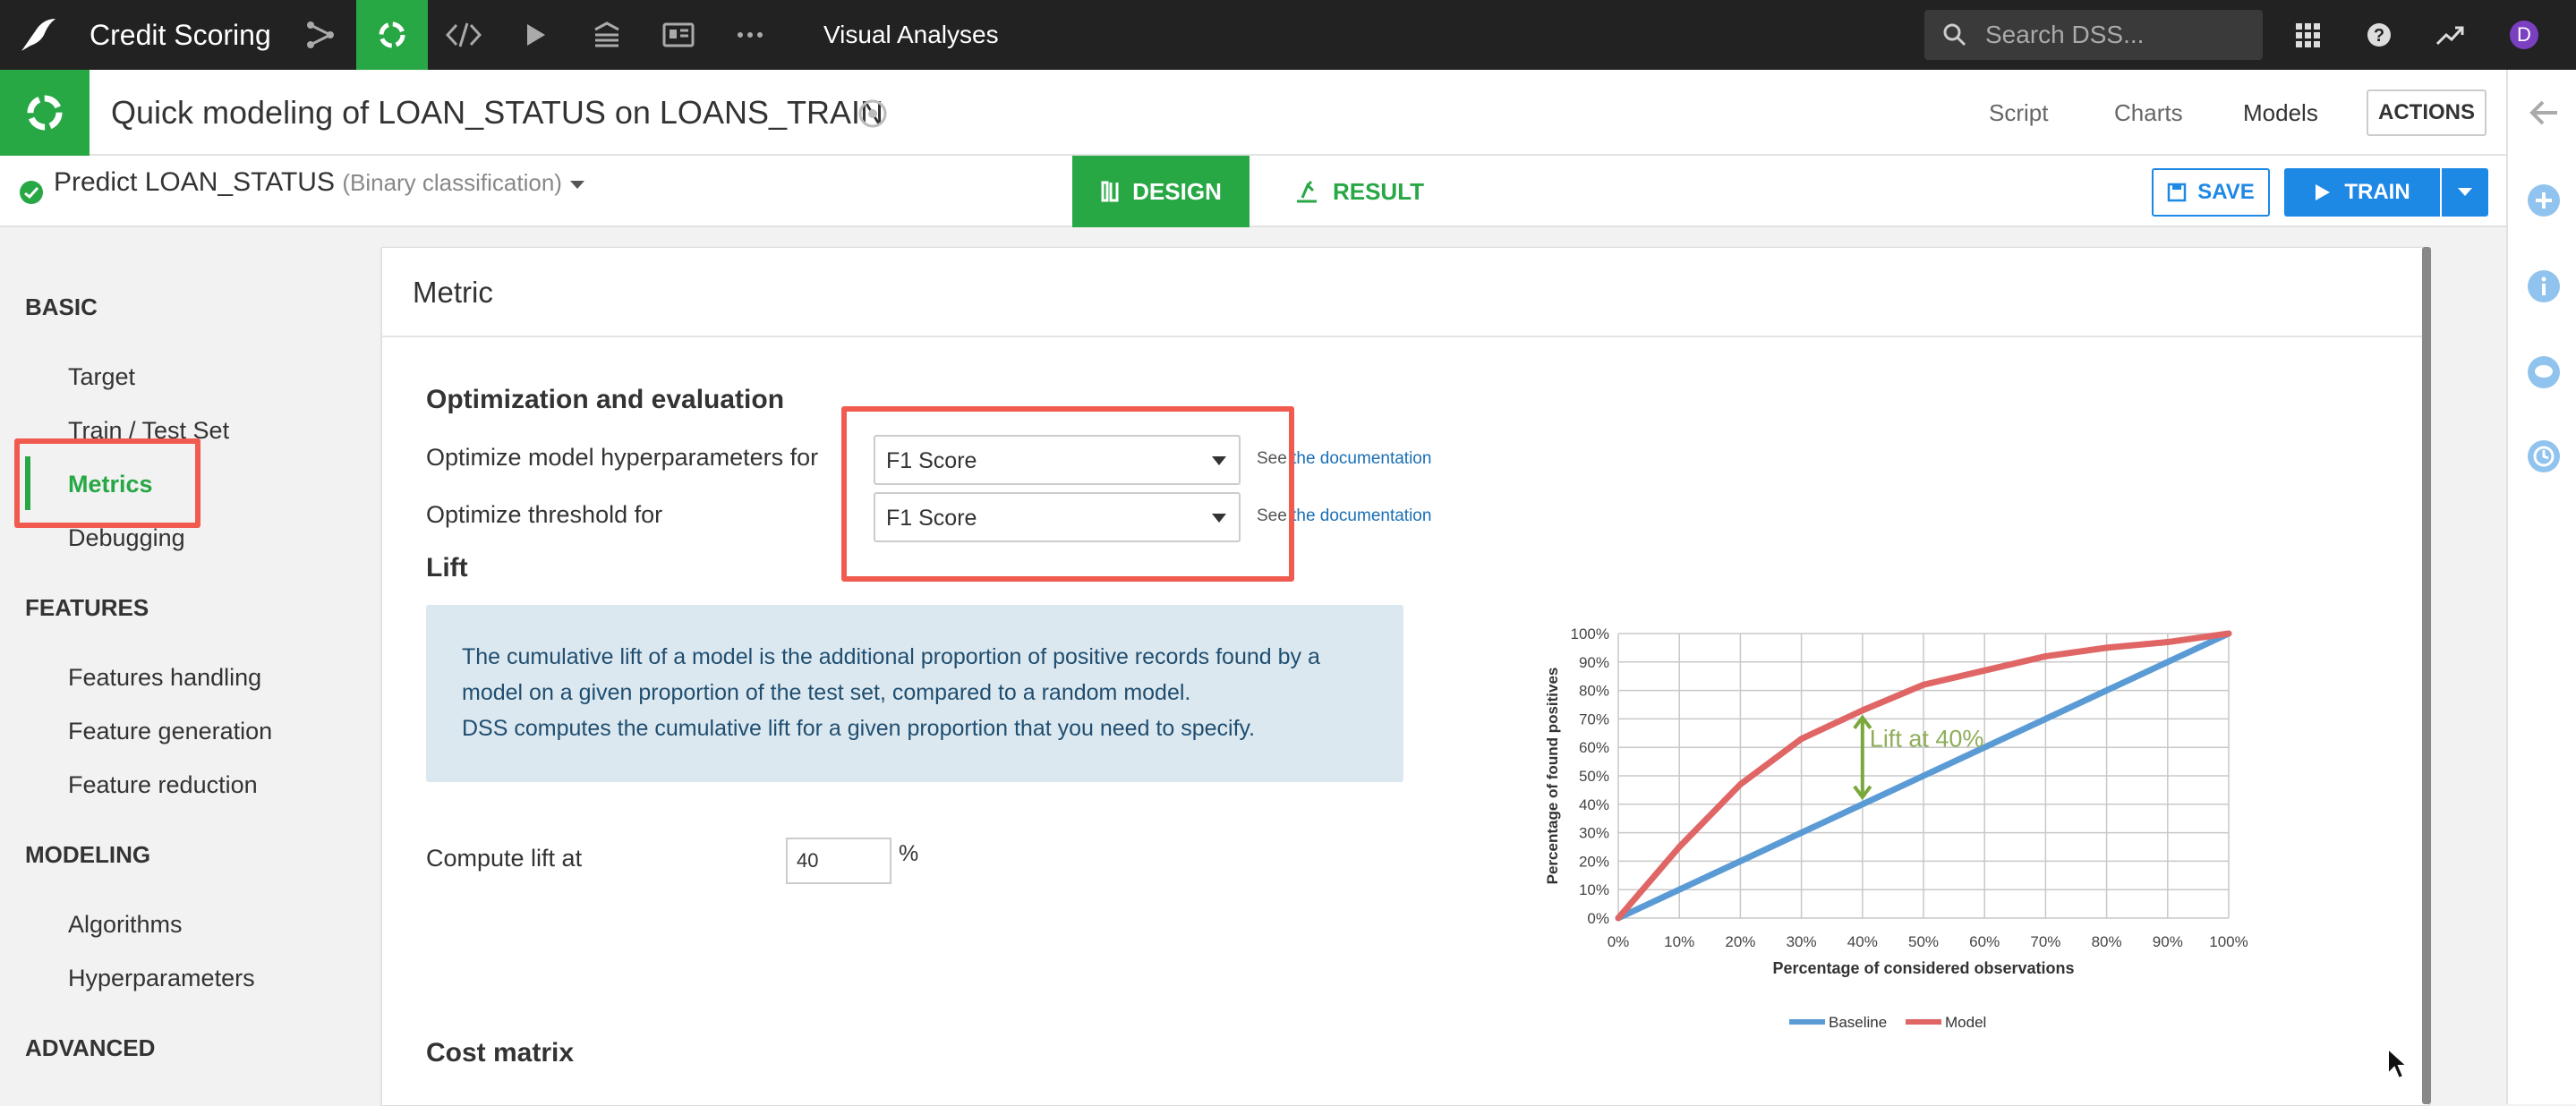 This screenshot has width=2576, height=1106. Describe the element at coordinates (678, 35) in the screenshot. I see `dashboard-icon` at that location.